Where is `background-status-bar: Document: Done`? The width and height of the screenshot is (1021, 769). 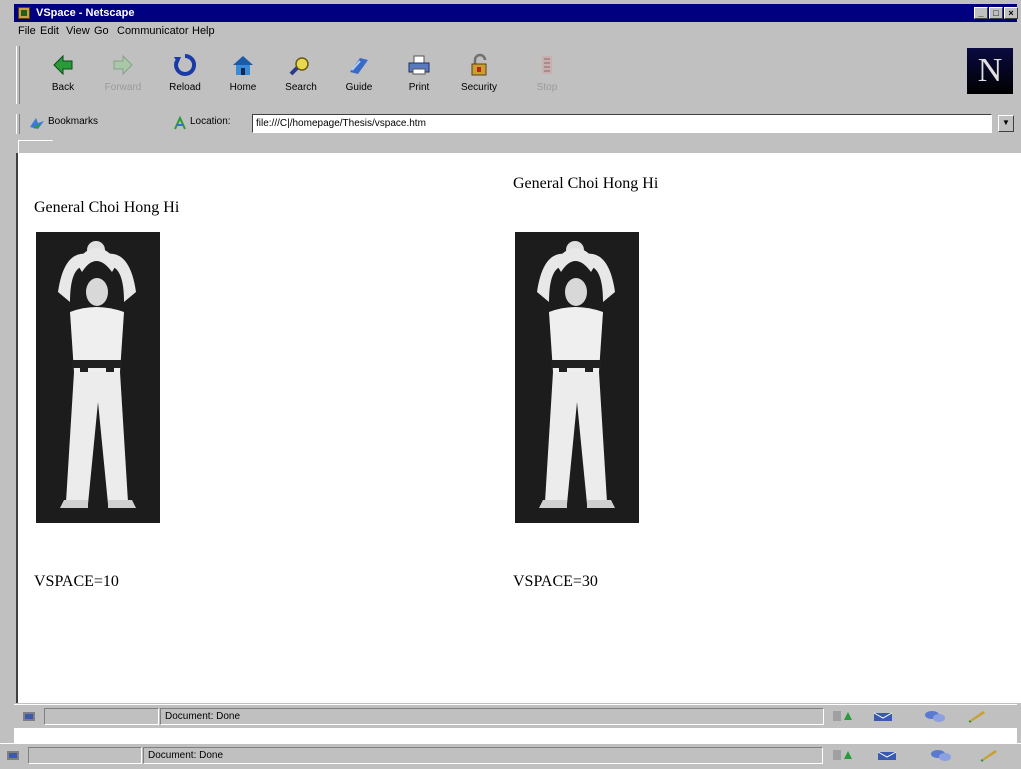
background-status-bar: Document: Done is located at coordinates (510, 756).